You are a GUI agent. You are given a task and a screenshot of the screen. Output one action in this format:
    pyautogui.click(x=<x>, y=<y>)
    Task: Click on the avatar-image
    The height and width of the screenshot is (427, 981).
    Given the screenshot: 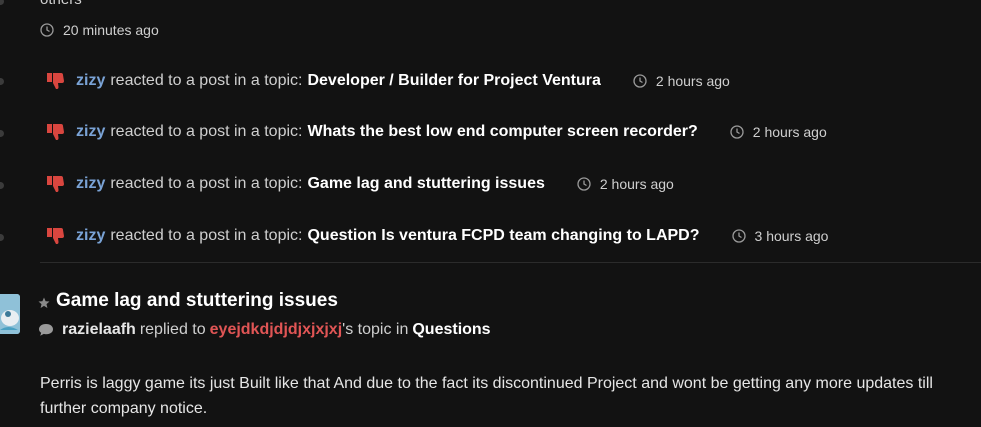 What is the action you would take?
    pyautogui.click(x=10, y=314)
    